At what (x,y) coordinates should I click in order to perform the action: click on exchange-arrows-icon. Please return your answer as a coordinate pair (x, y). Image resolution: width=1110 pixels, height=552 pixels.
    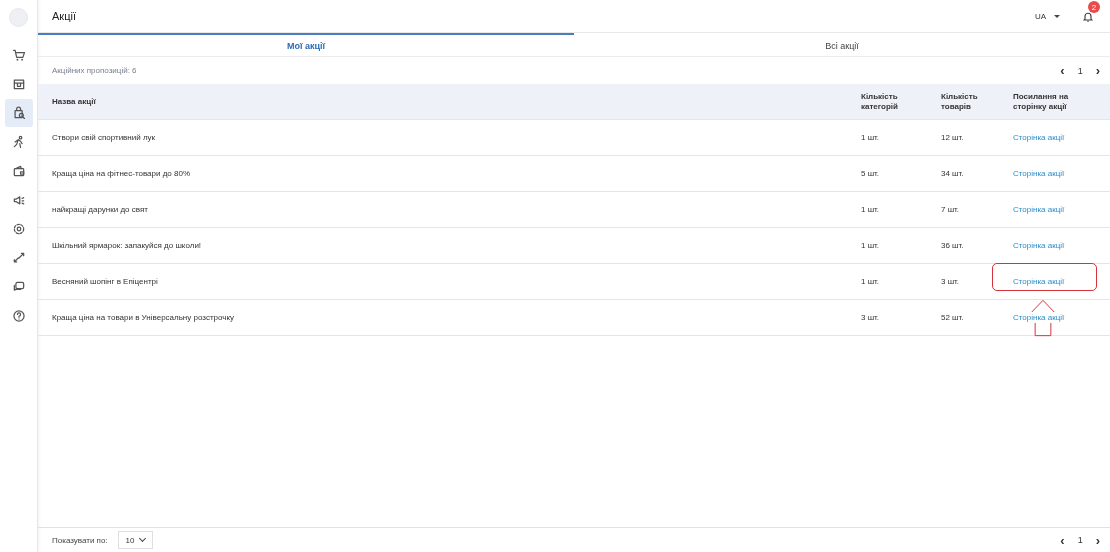
    Looking at the image, I should click on (18, 258).